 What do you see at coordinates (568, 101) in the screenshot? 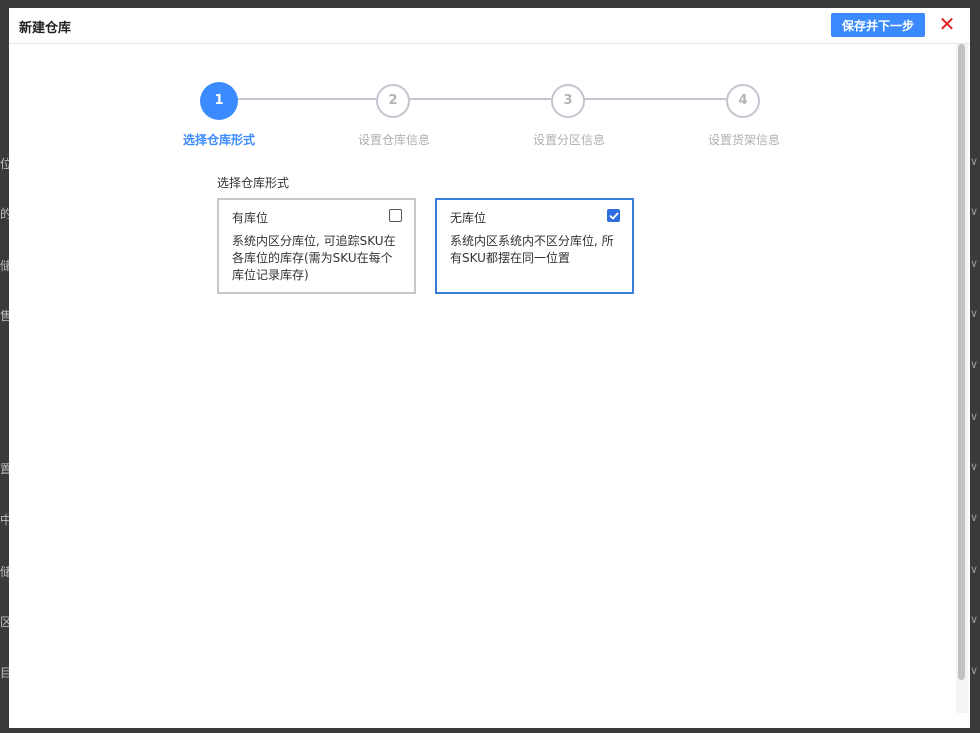
I see `step-3-circle: 3` at bounding box center [568, 101].